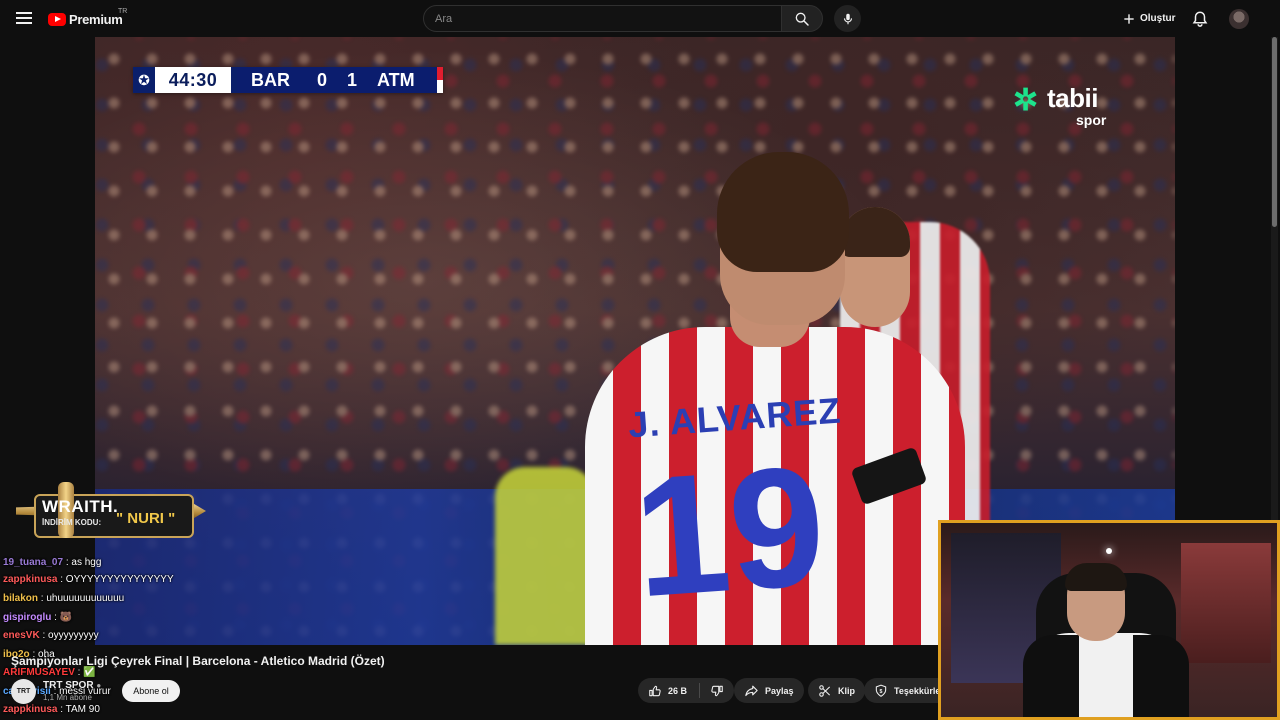 This screenshot has width=1280, height=720. Describe the element at coordinates (67, 697) in the screenshot. I see `channel-subscribers: 1,1 Mn abone` at that location.